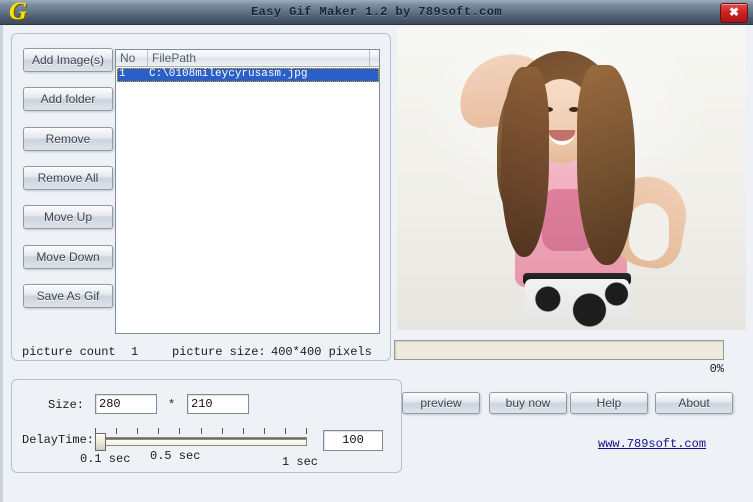 The image size is (753, 502). What do you see at coordinates (68, 99) in the screenshot?
I see `add-folder-button: Add folder` at bounding box center [68, 99].